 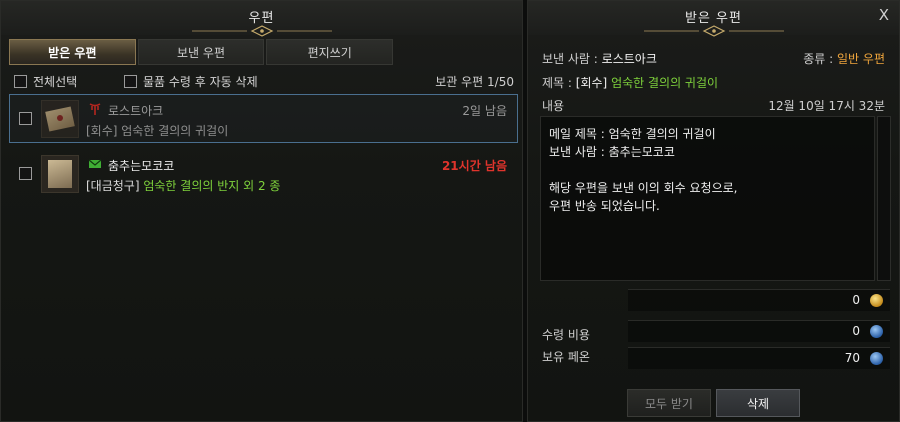 I want to click on auto-delete-option: 물품 수령 후 자동 삭제, so click(x=191, y=81).